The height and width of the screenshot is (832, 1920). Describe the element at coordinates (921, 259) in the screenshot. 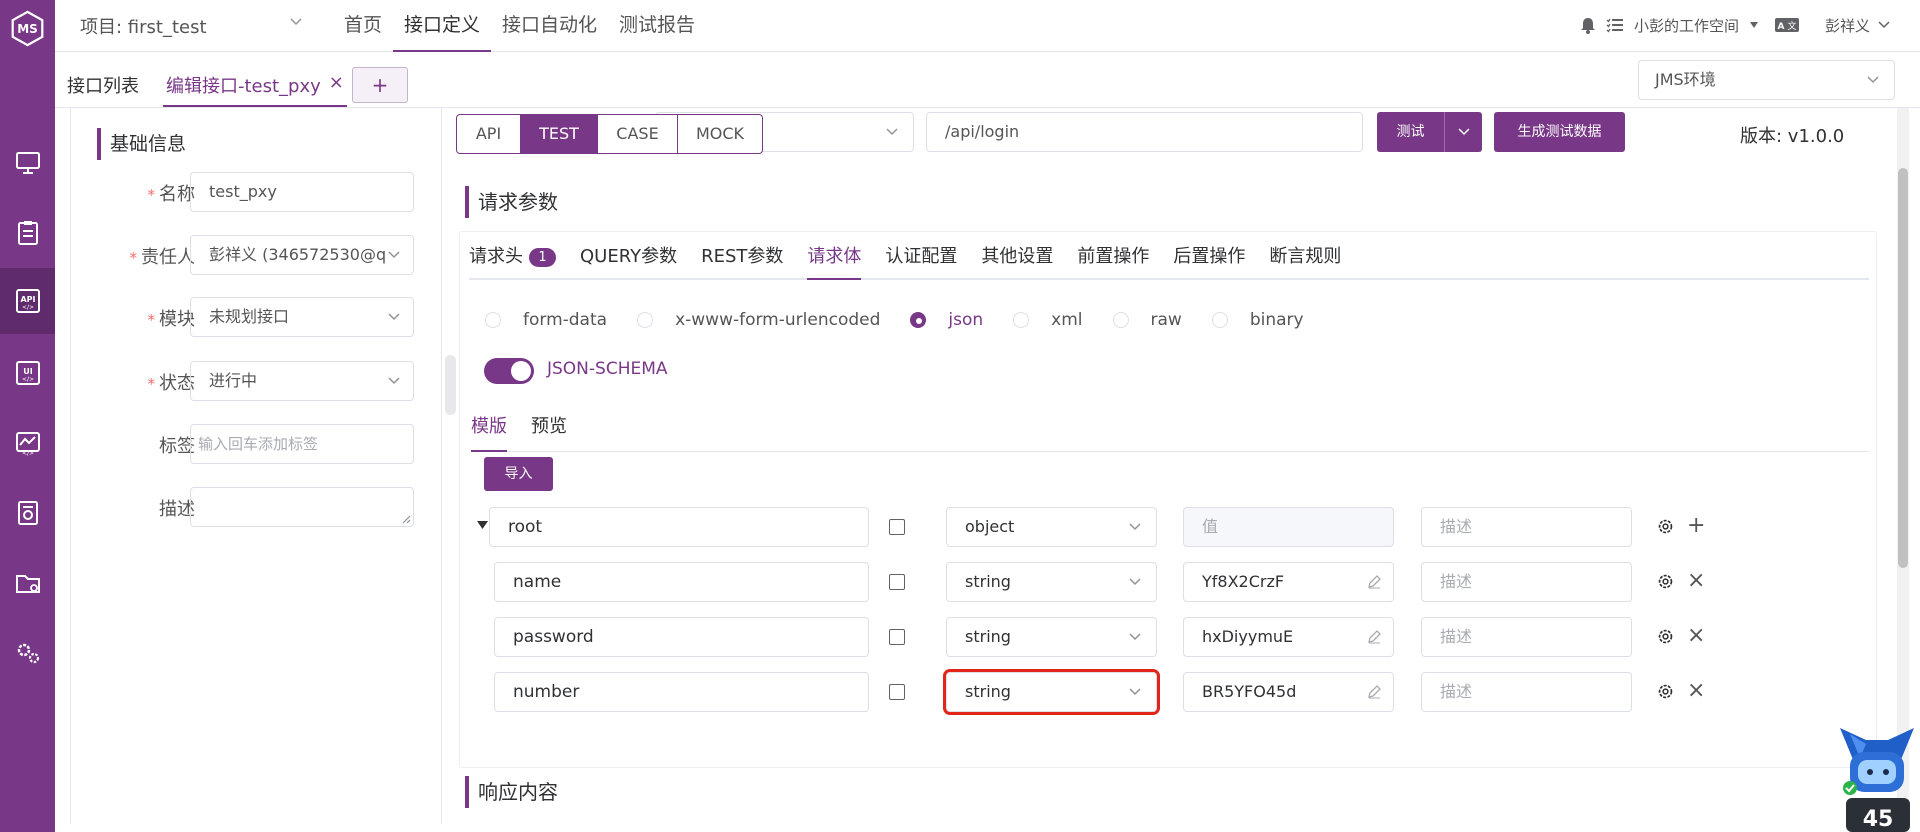

I see `subtab-auth: 认证配置` at that location.